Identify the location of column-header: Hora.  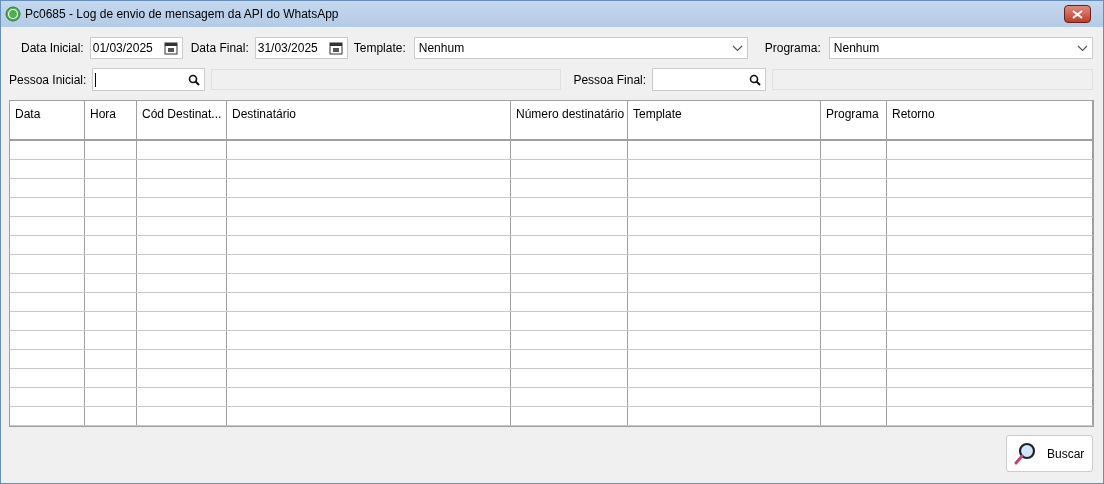
(111, 120).